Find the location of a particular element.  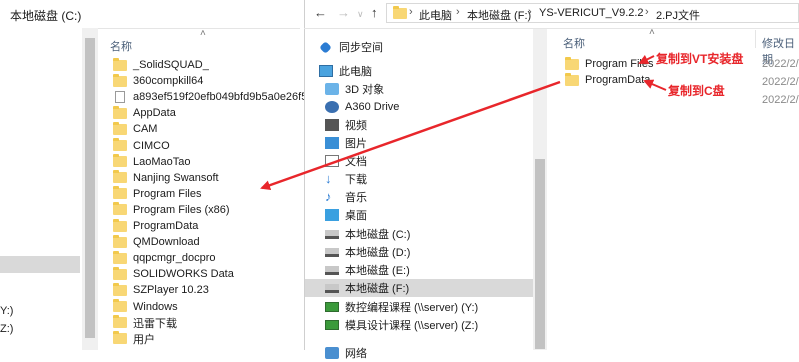

arrow-to-programdata is located at coordinates (655, 85).